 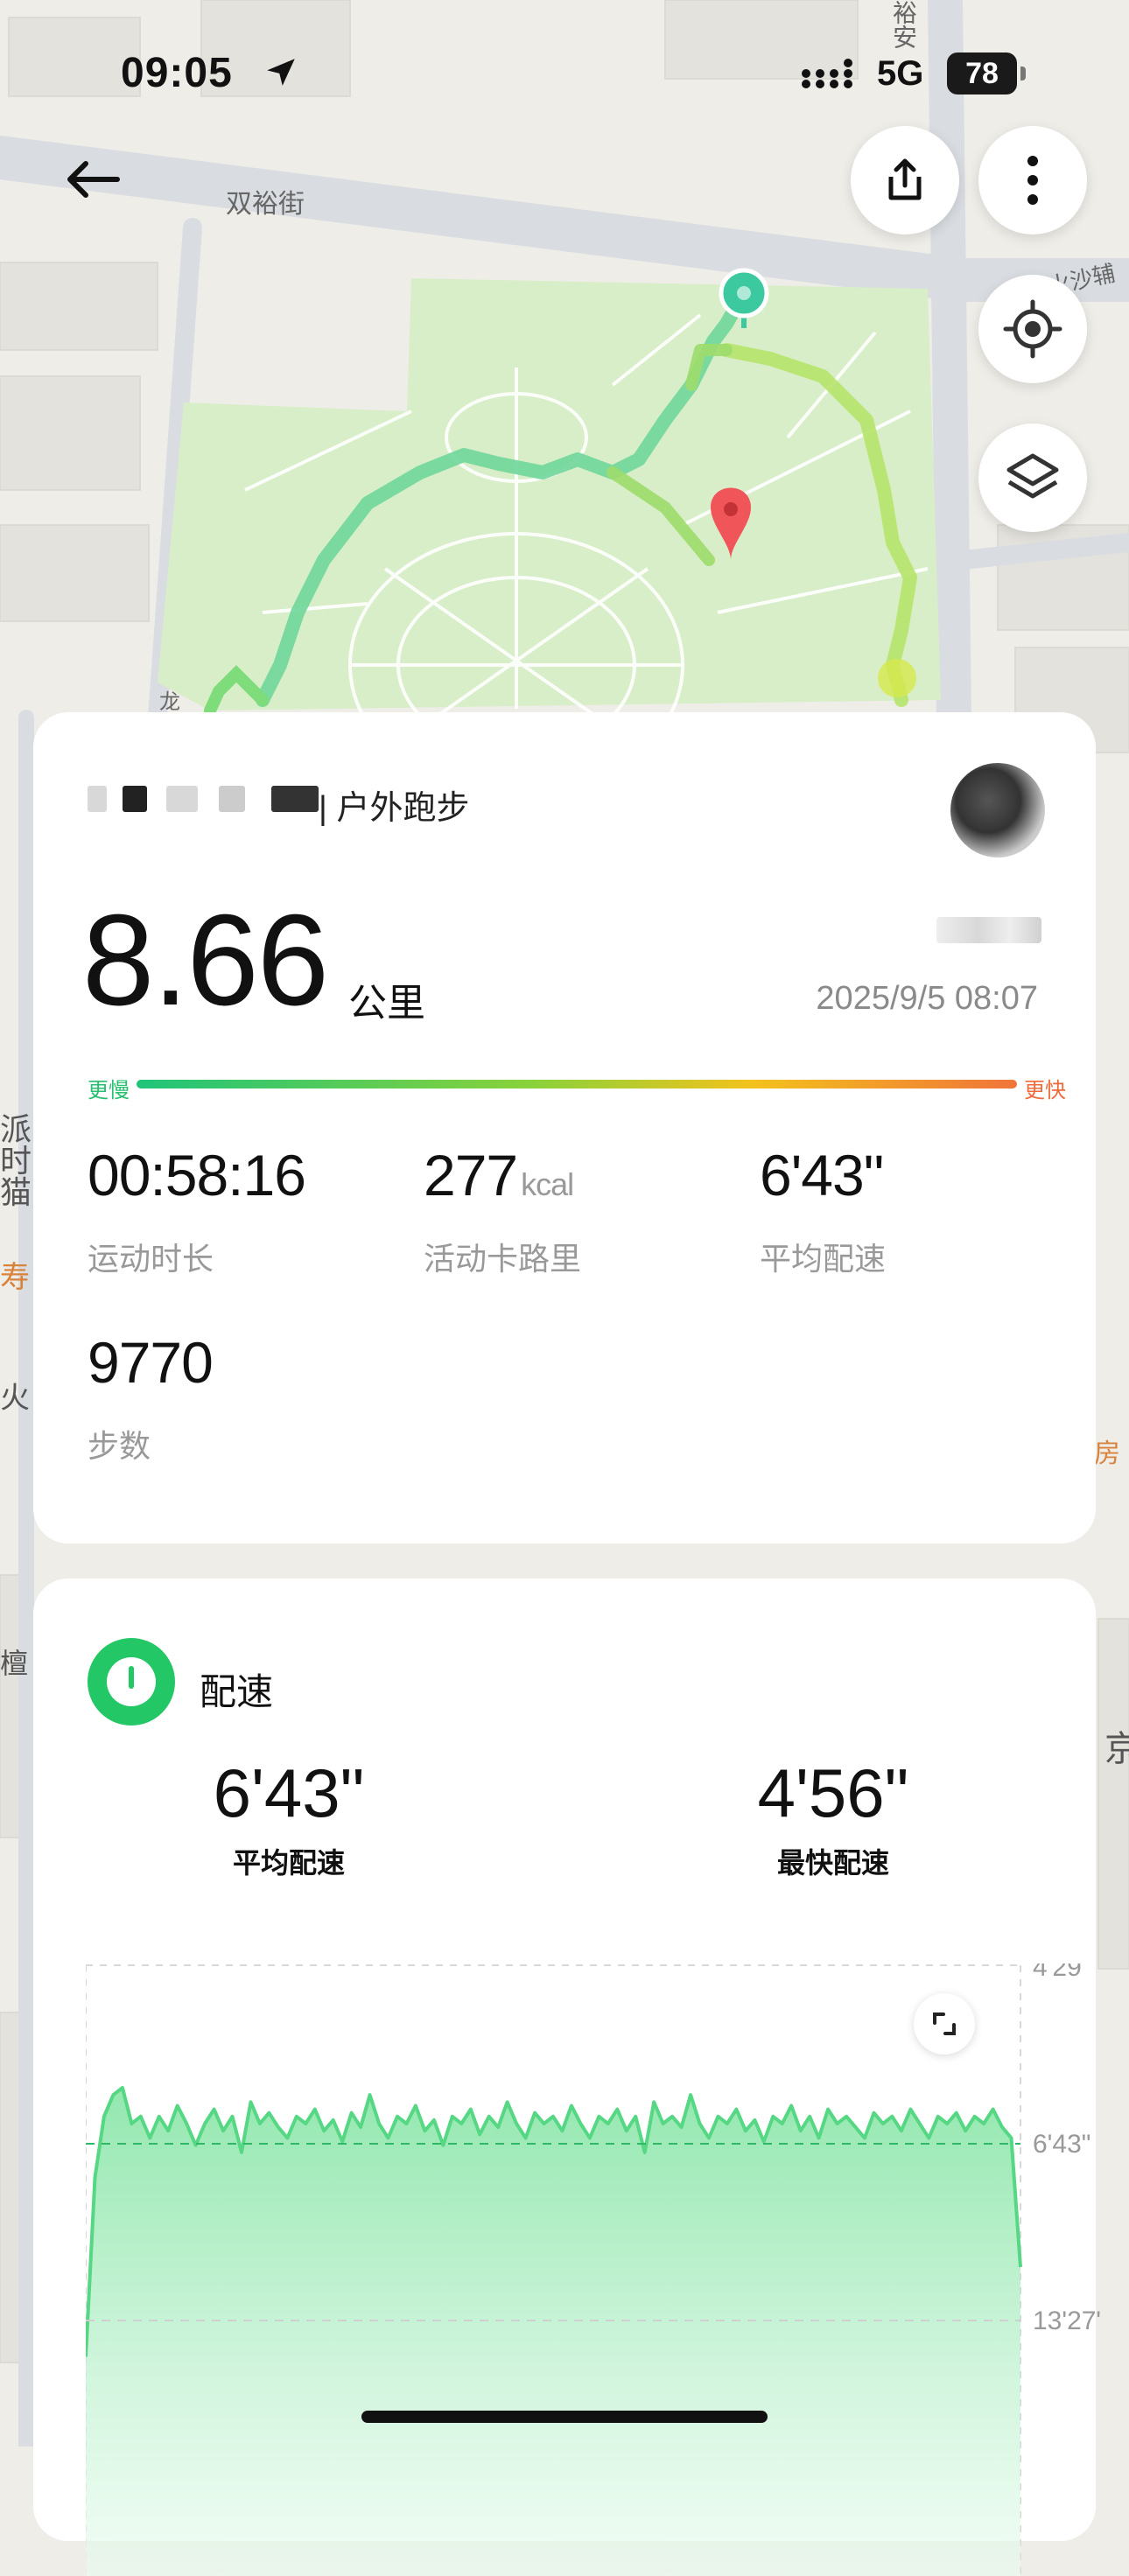 What do you see at coordinates (1067, 2320) in the screenshot?
I see `y-tick-label: 13'27"` at bounding box center [1067, 2320].